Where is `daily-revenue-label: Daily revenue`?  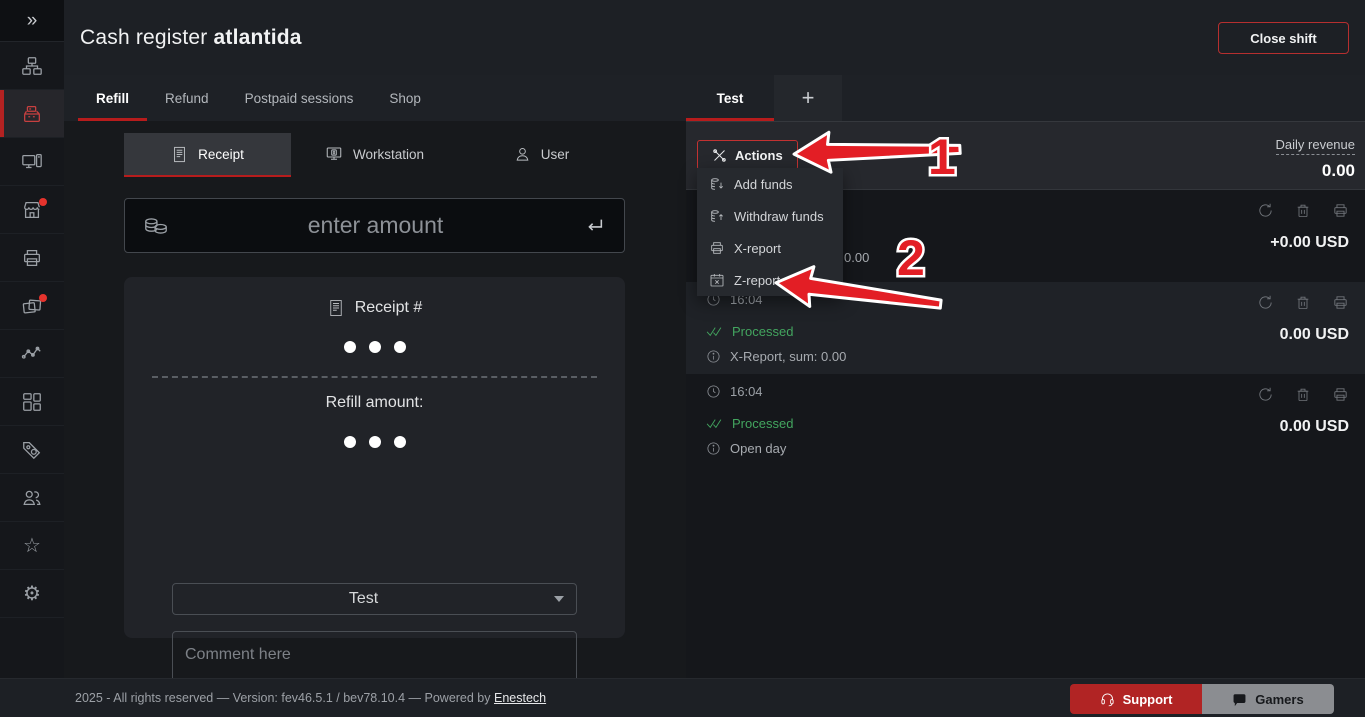
daily-revenue-label: Daily revenue is located at coordinates (1315, 146).